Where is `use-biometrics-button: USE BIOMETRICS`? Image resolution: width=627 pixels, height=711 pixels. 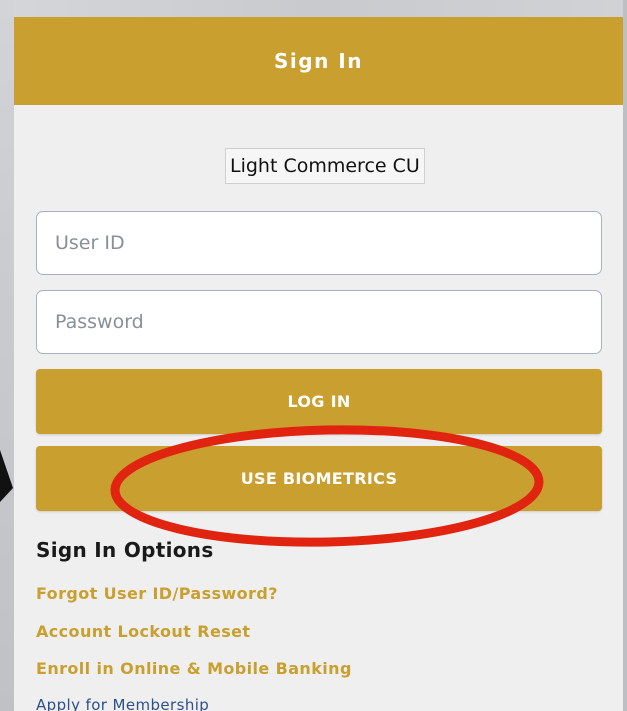
use-biometrics-button: USE BIOMETRICS is located at coordinates (319, 478).